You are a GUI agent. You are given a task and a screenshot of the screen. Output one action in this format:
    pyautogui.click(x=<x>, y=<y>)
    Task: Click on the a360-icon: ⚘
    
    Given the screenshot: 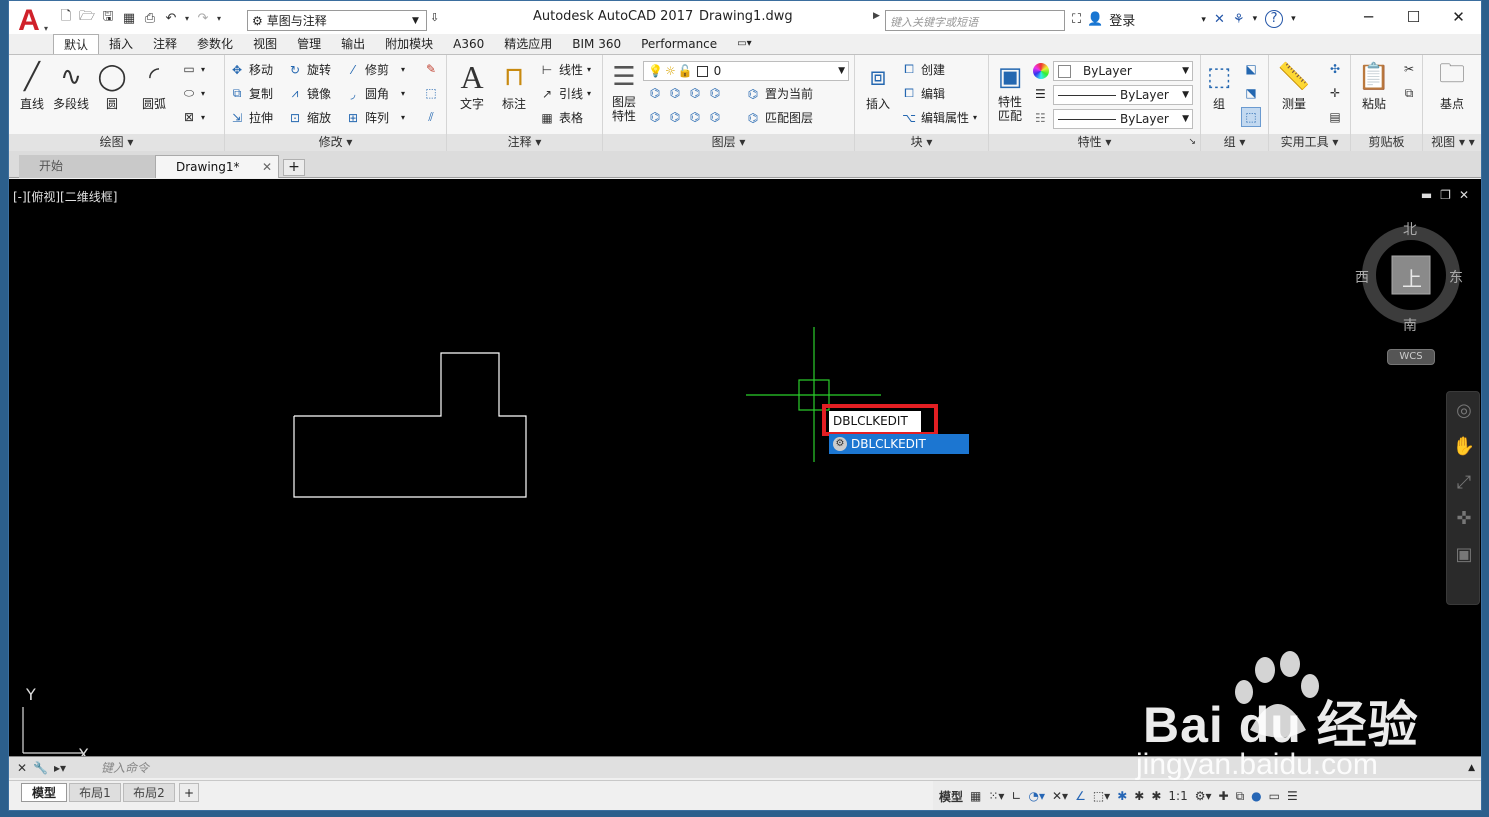 What is the action you would take?
    pyautogui.click(x=1239, y=19)
    